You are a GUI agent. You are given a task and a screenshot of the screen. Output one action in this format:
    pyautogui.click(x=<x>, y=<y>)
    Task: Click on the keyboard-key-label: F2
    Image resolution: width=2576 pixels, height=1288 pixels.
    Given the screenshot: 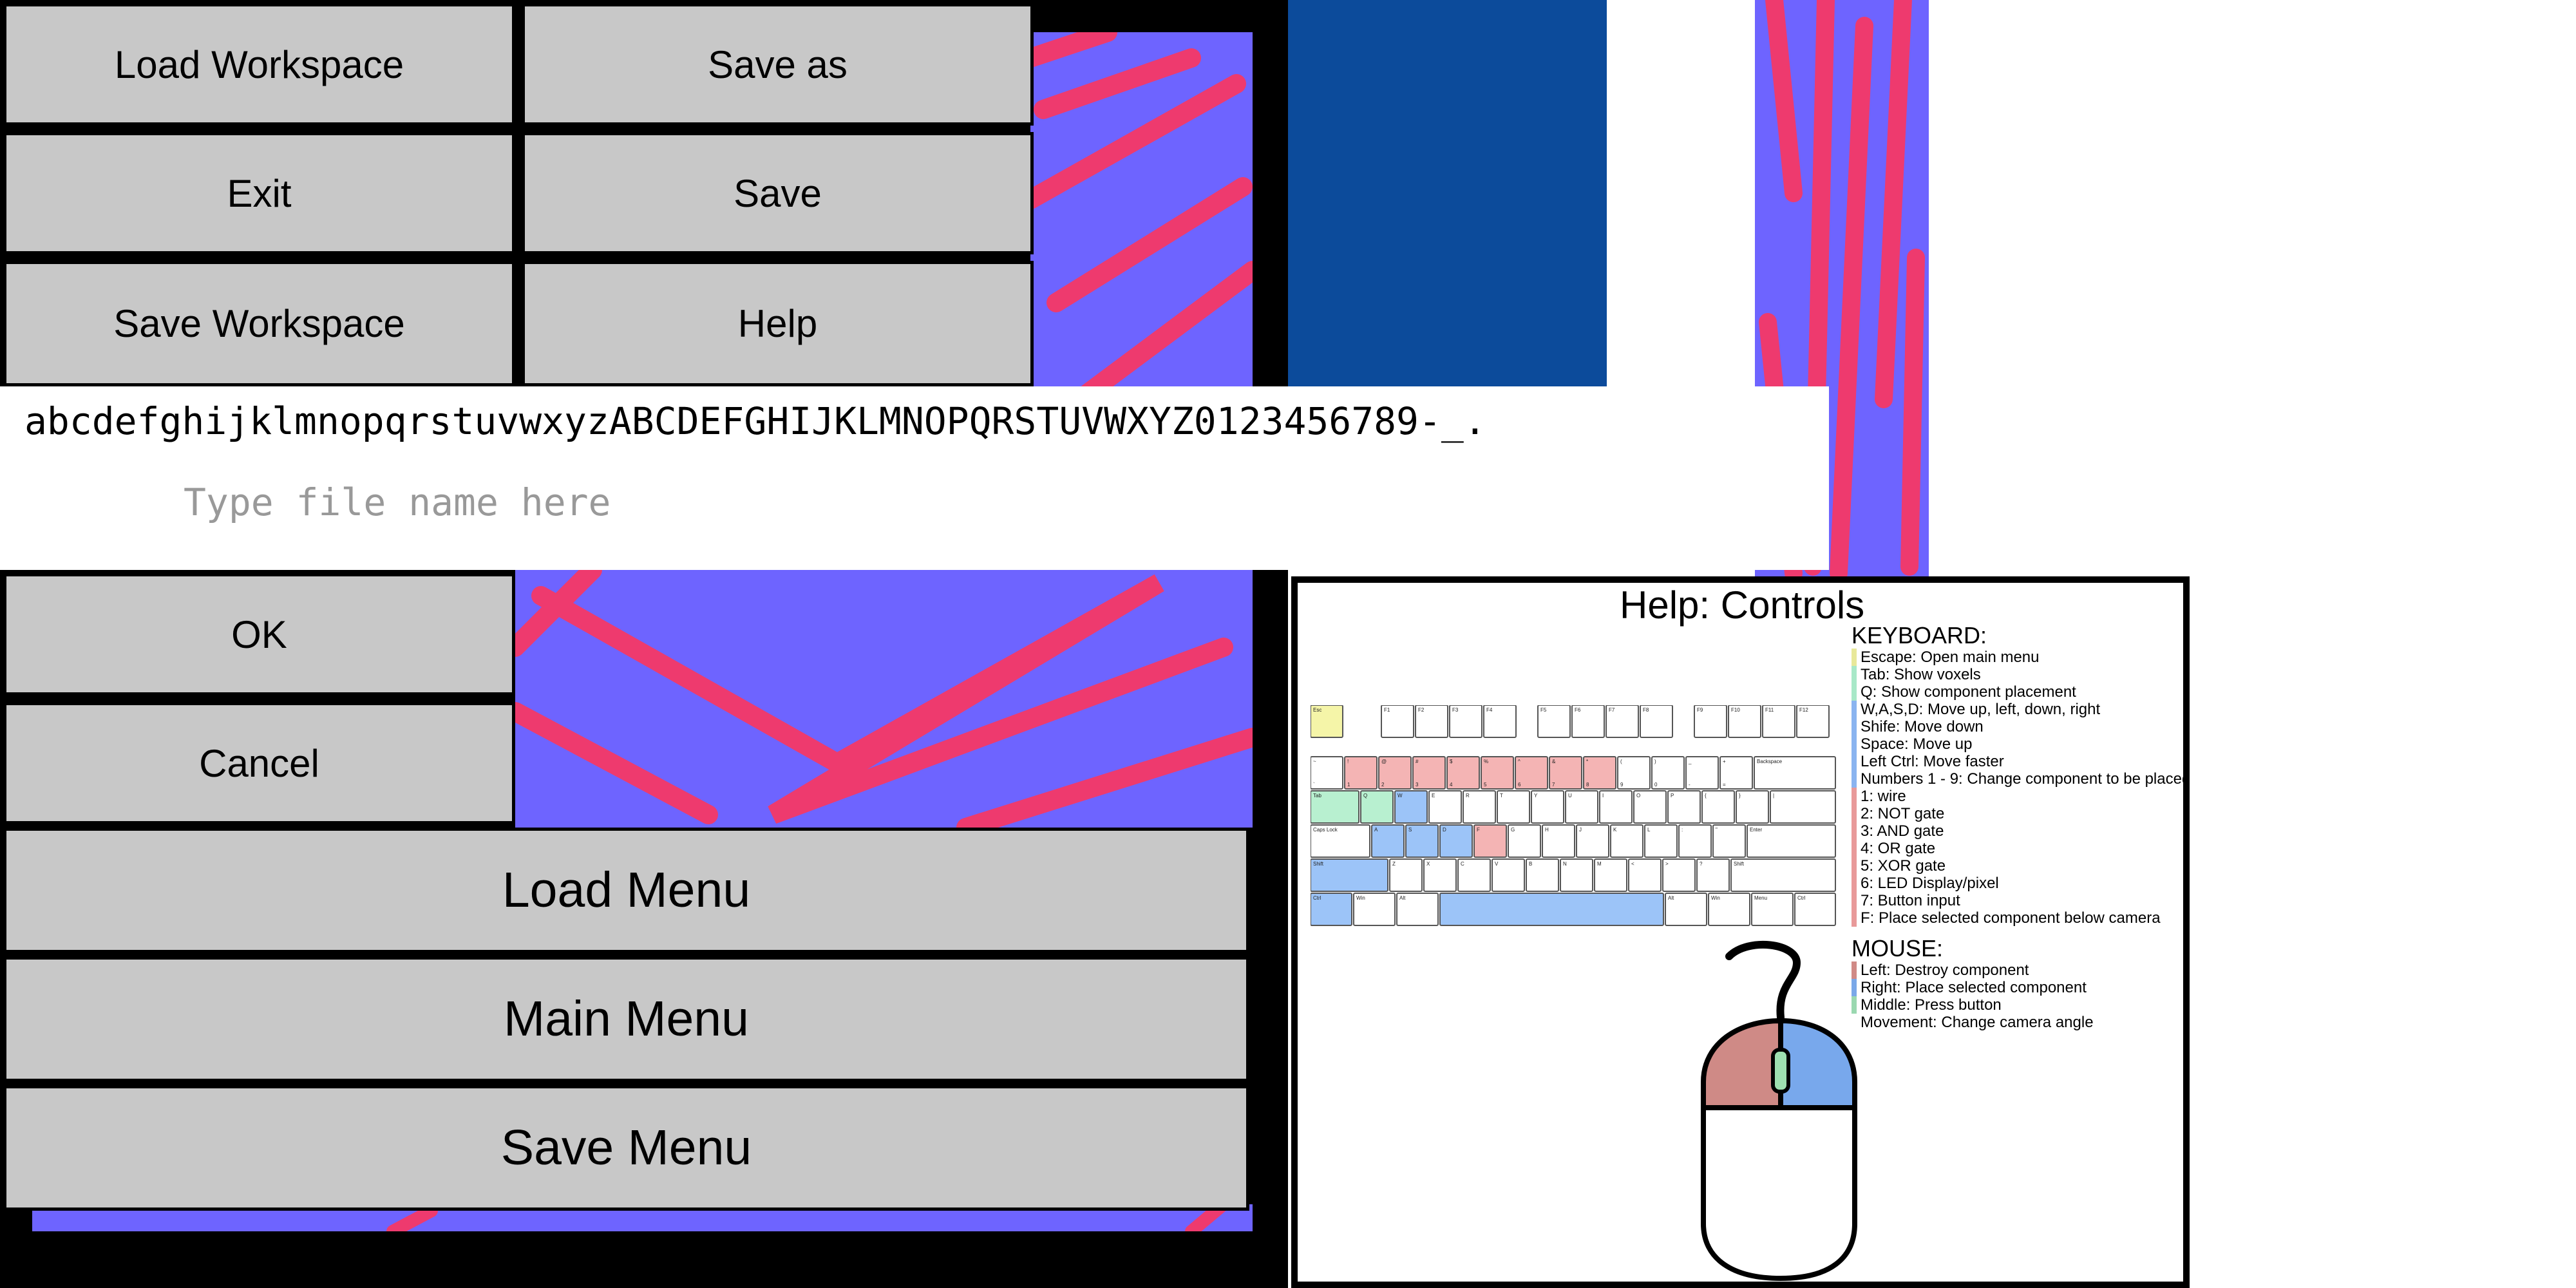 What is the action you would take?
    pyautogui.click(x=1421, y=710)
    